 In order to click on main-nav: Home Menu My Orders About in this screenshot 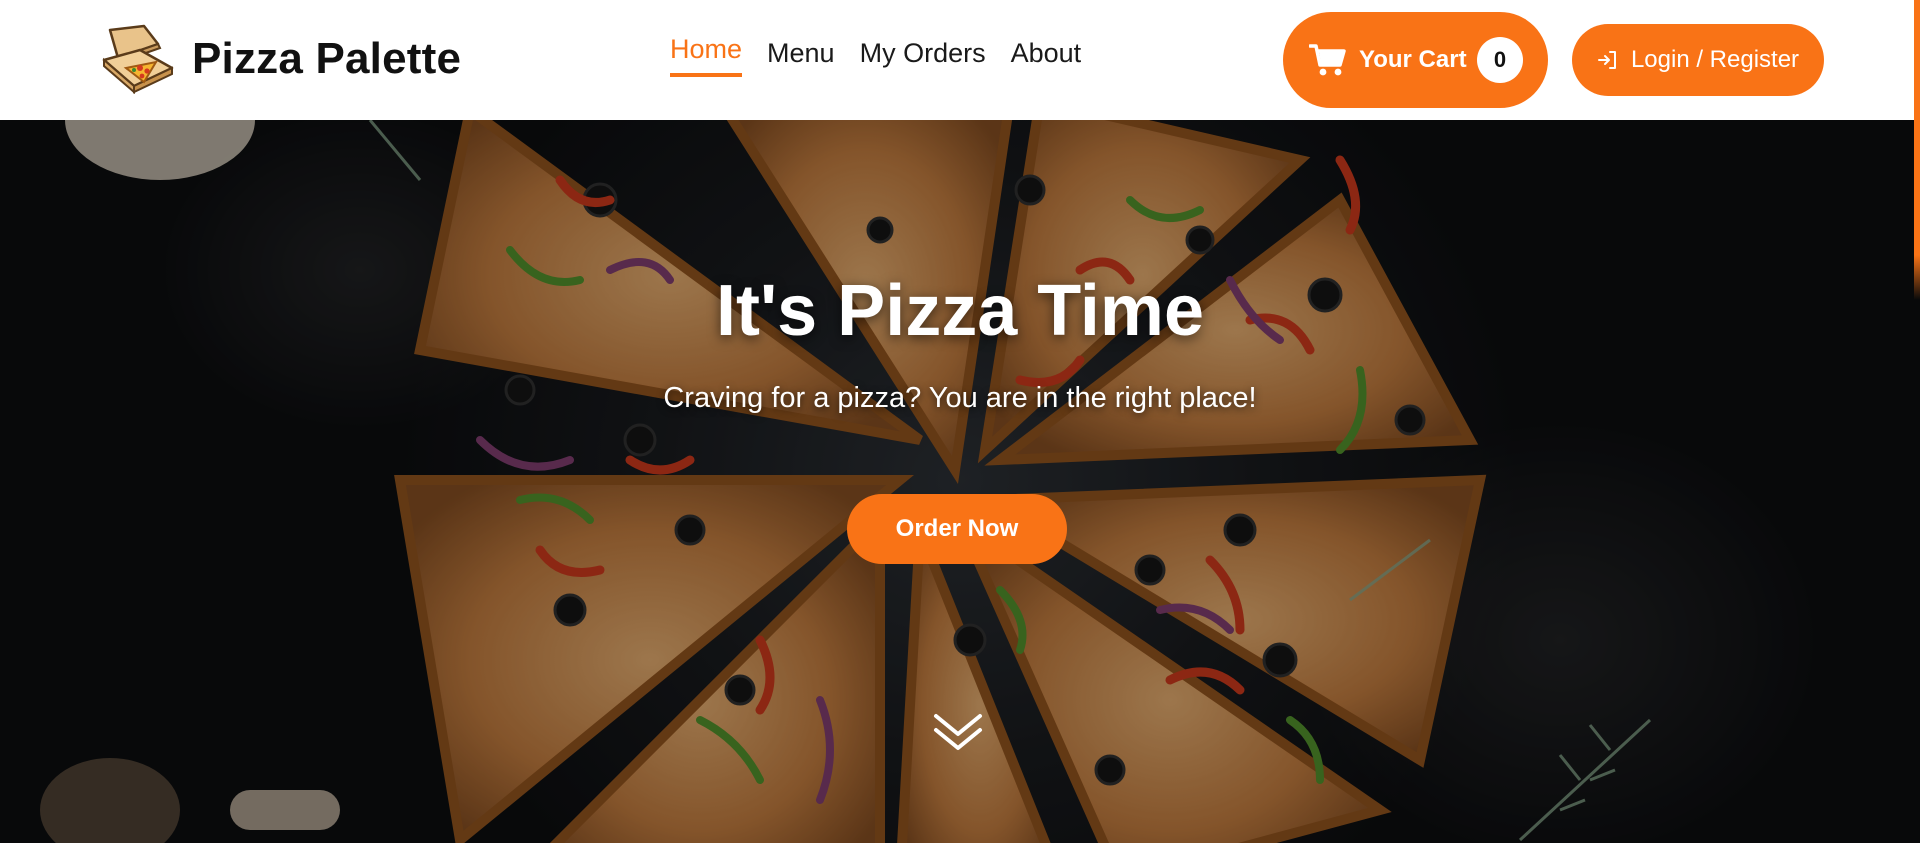, I will do `click(888, 55)`.